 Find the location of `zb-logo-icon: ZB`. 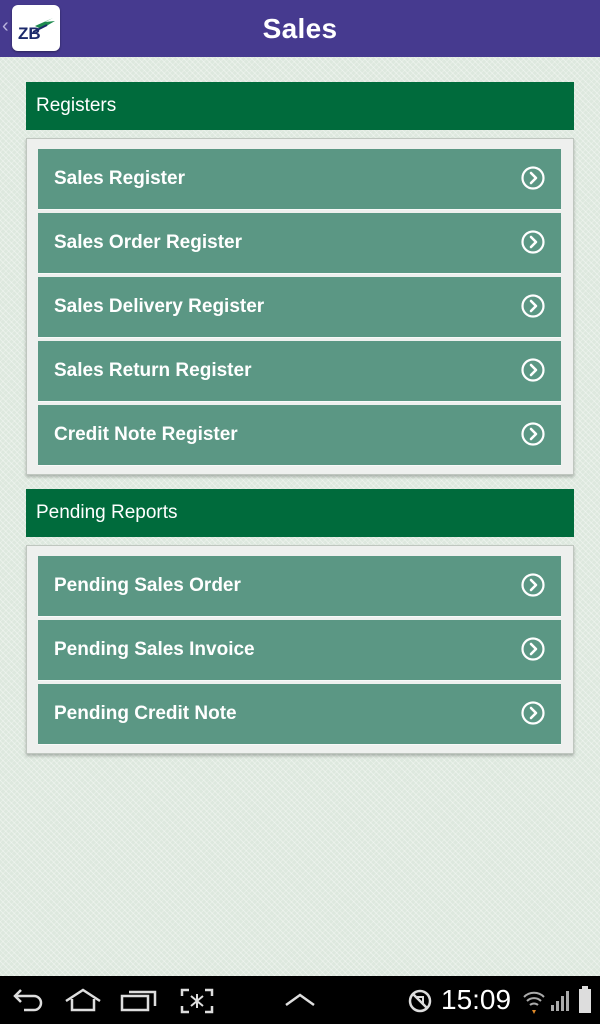

zb-logo-icon: ZB is located at coordinates (36, 30).